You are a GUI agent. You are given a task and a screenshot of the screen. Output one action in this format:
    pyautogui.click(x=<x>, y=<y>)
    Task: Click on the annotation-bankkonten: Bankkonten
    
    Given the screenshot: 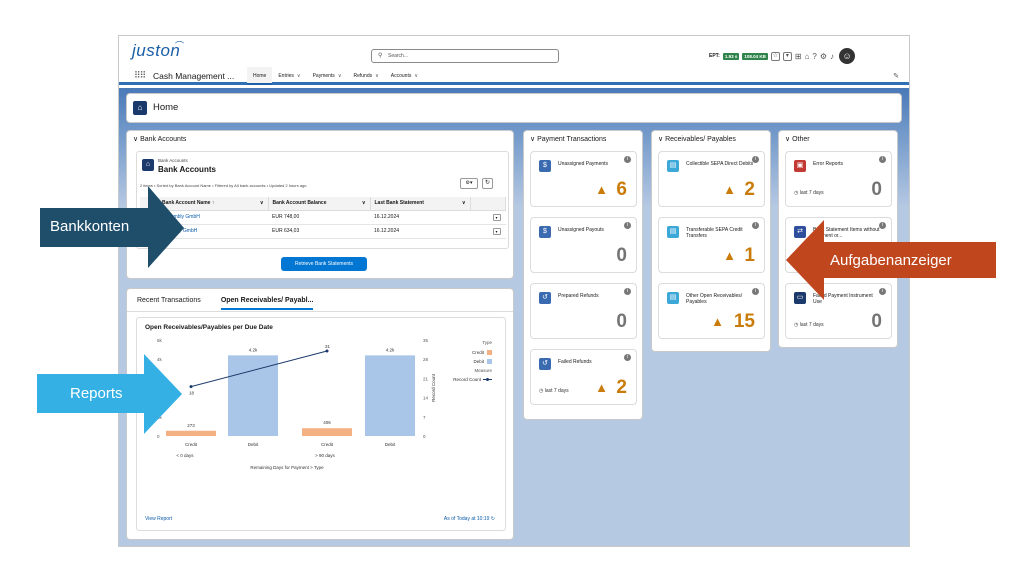 What is the action you would take?
    pyautogui.click(x=90, y=226)
    